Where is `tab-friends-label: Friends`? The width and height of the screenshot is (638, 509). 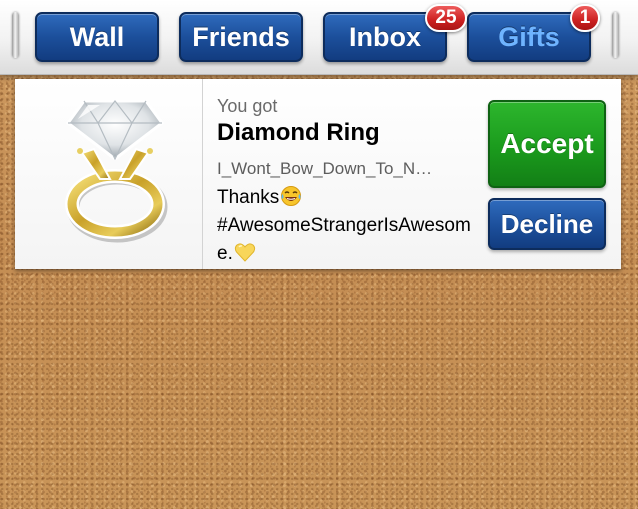
tab-friends-label: Friends is located at coordinates (241, 36).